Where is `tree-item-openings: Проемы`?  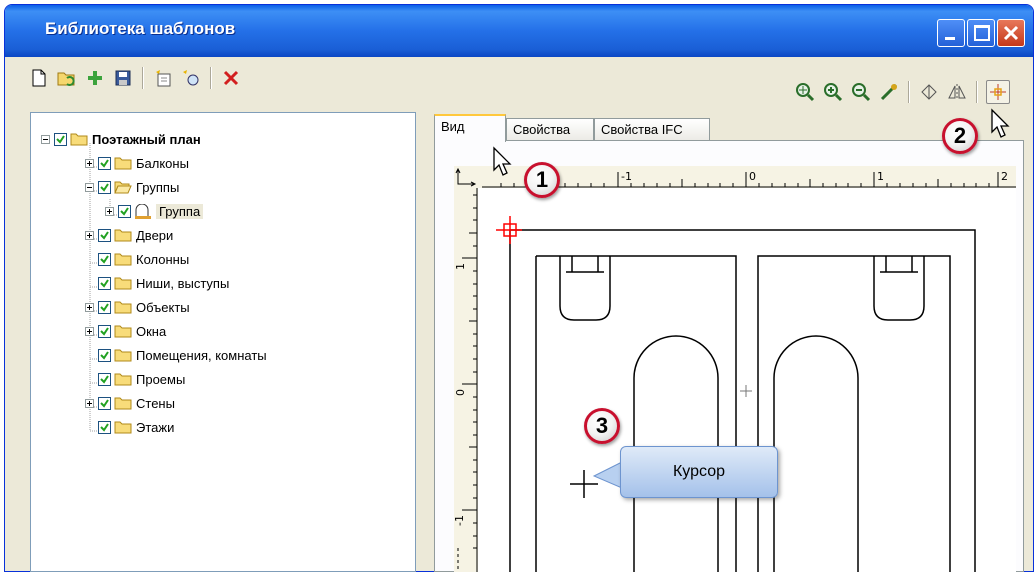 tree-item-openings: Проемы is located at coordinates (141, 379).